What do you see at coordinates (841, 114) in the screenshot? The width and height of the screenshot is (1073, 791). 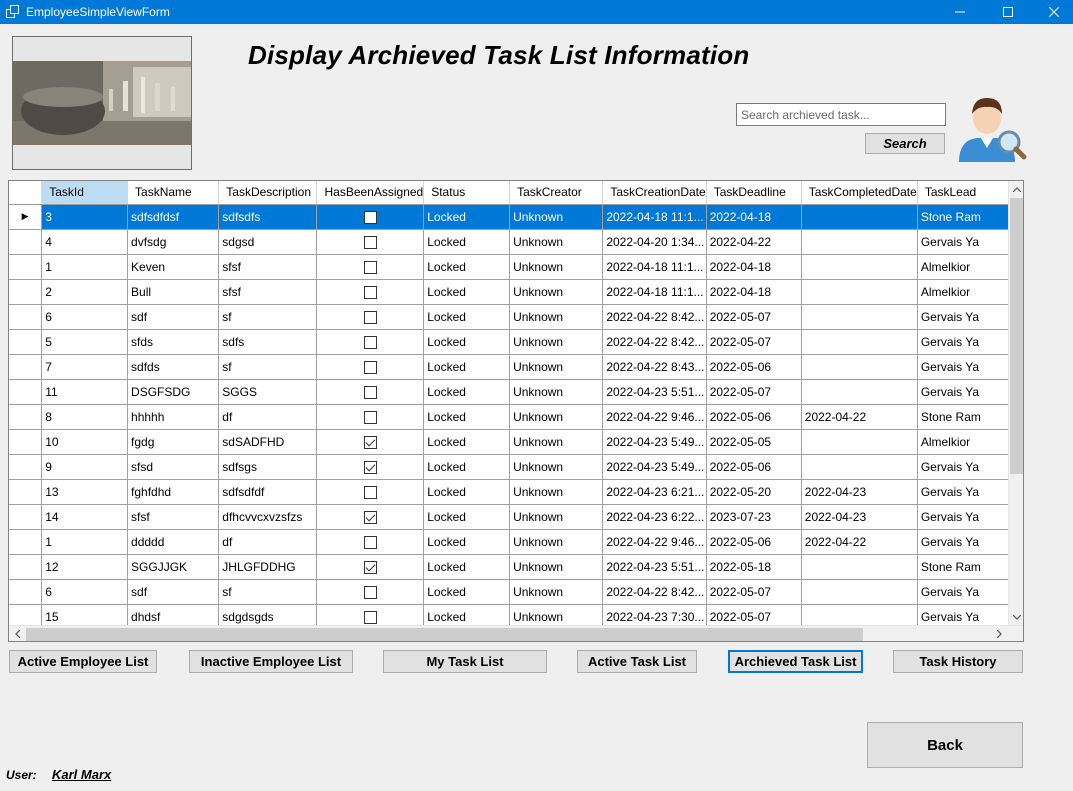 I see `search-input` at bounding box center [841, 114].